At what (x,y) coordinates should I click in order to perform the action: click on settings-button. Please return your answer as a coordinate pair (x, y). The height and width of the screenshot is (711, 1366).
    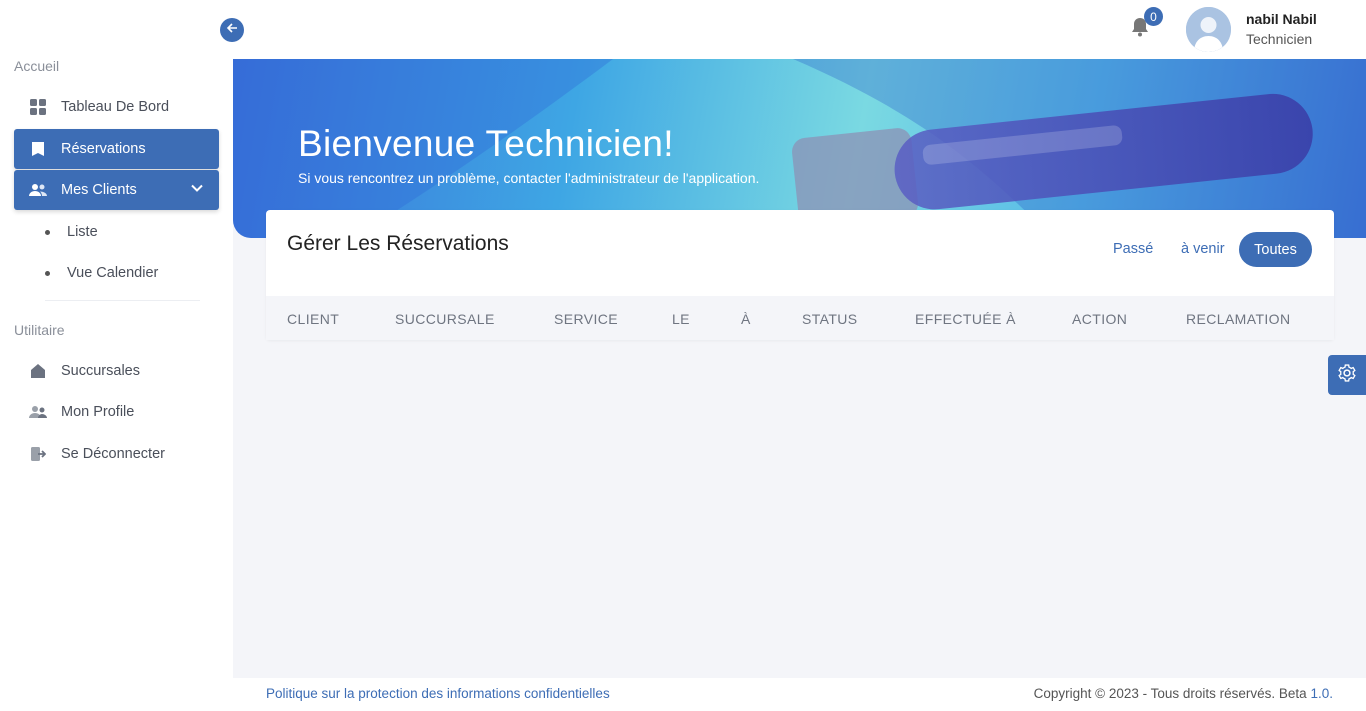
    Looking at the image, I should click on (1347, 375).